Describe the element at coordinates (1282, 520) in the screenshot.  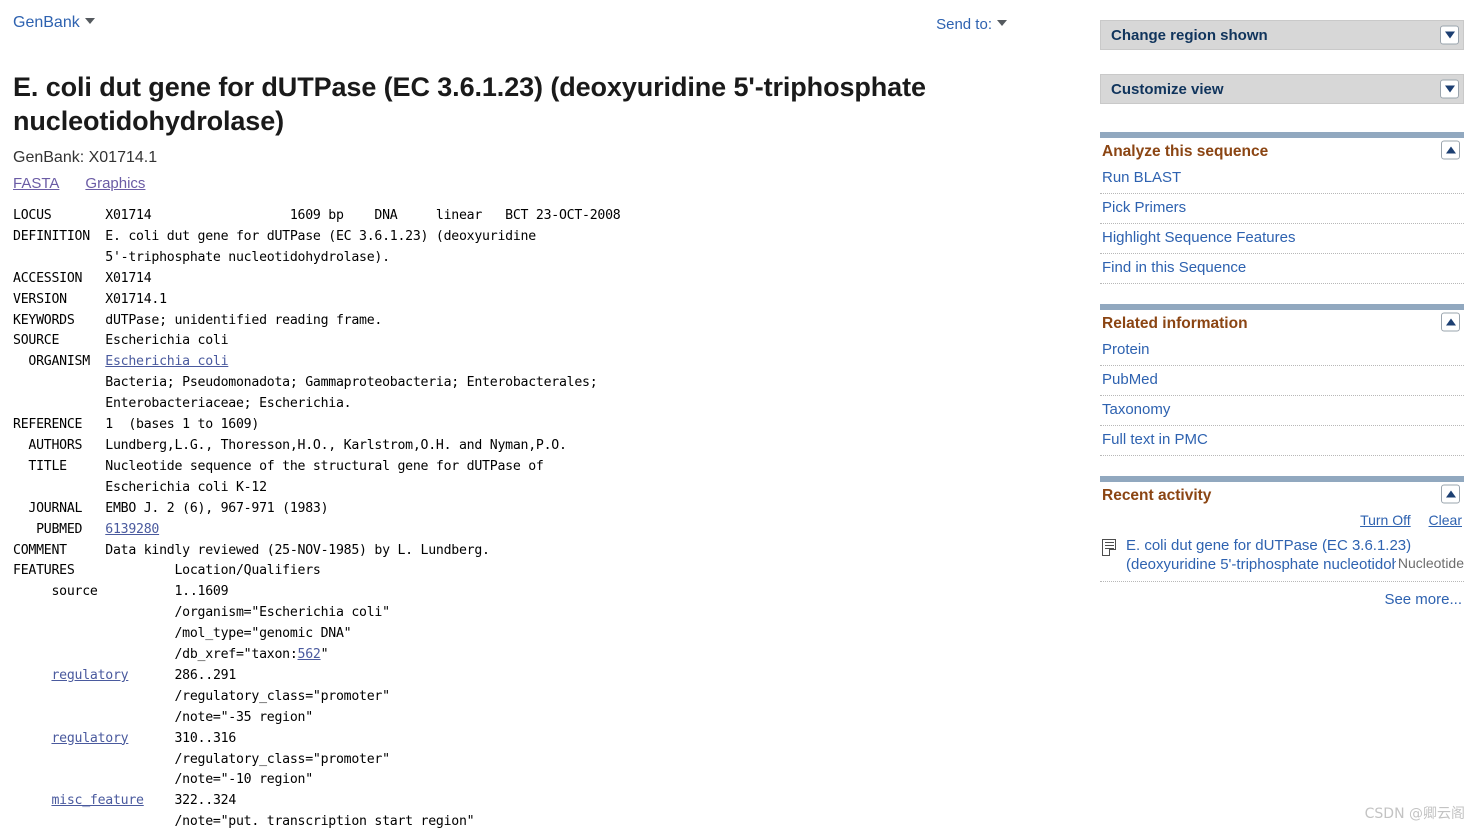
I see `recent-activity-controls: Turn Off Clear` at that location.